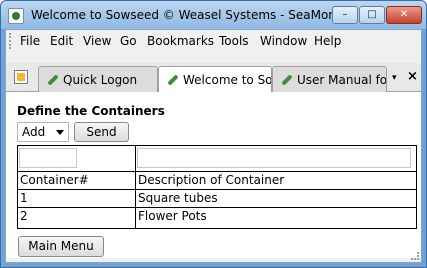 Image resolution: width=427 pixels, height=268 pixels. Describe the element at coordinates (327, 41) in the screenshot. I see `menu-help: Help` at that location.